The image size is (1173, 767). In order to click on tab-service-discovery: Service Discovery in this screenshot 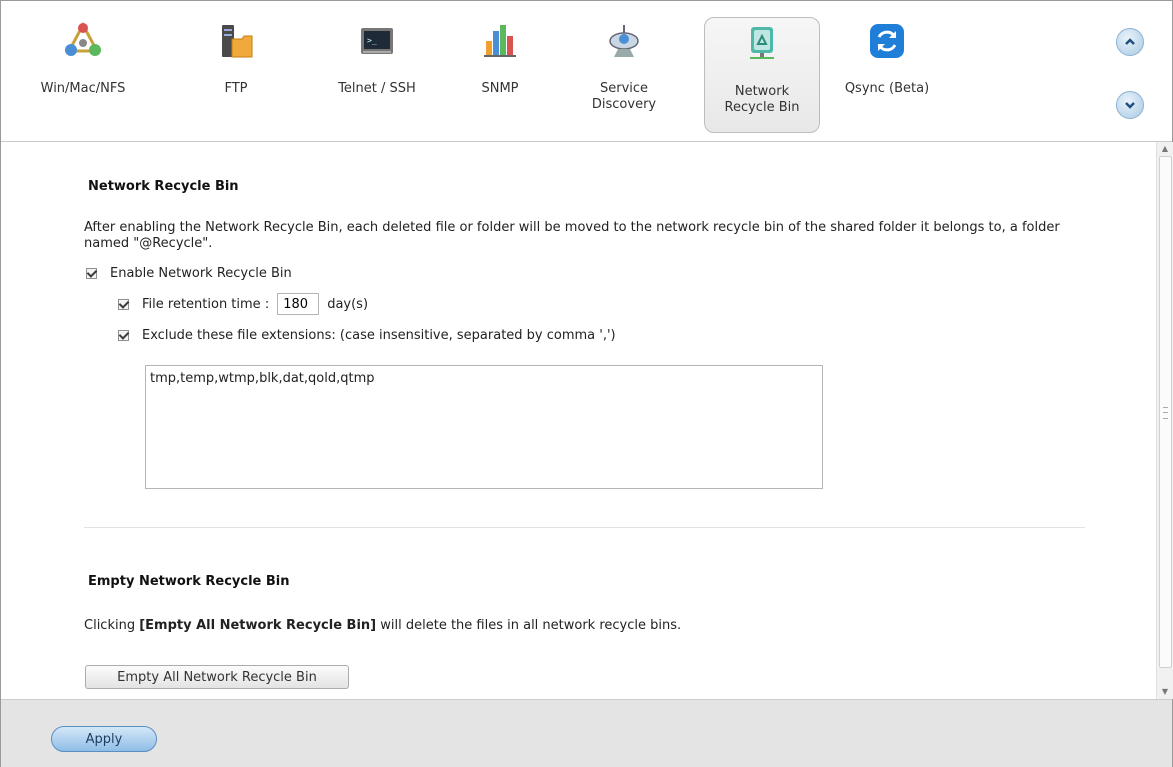, I will do `click(624, 75)`.